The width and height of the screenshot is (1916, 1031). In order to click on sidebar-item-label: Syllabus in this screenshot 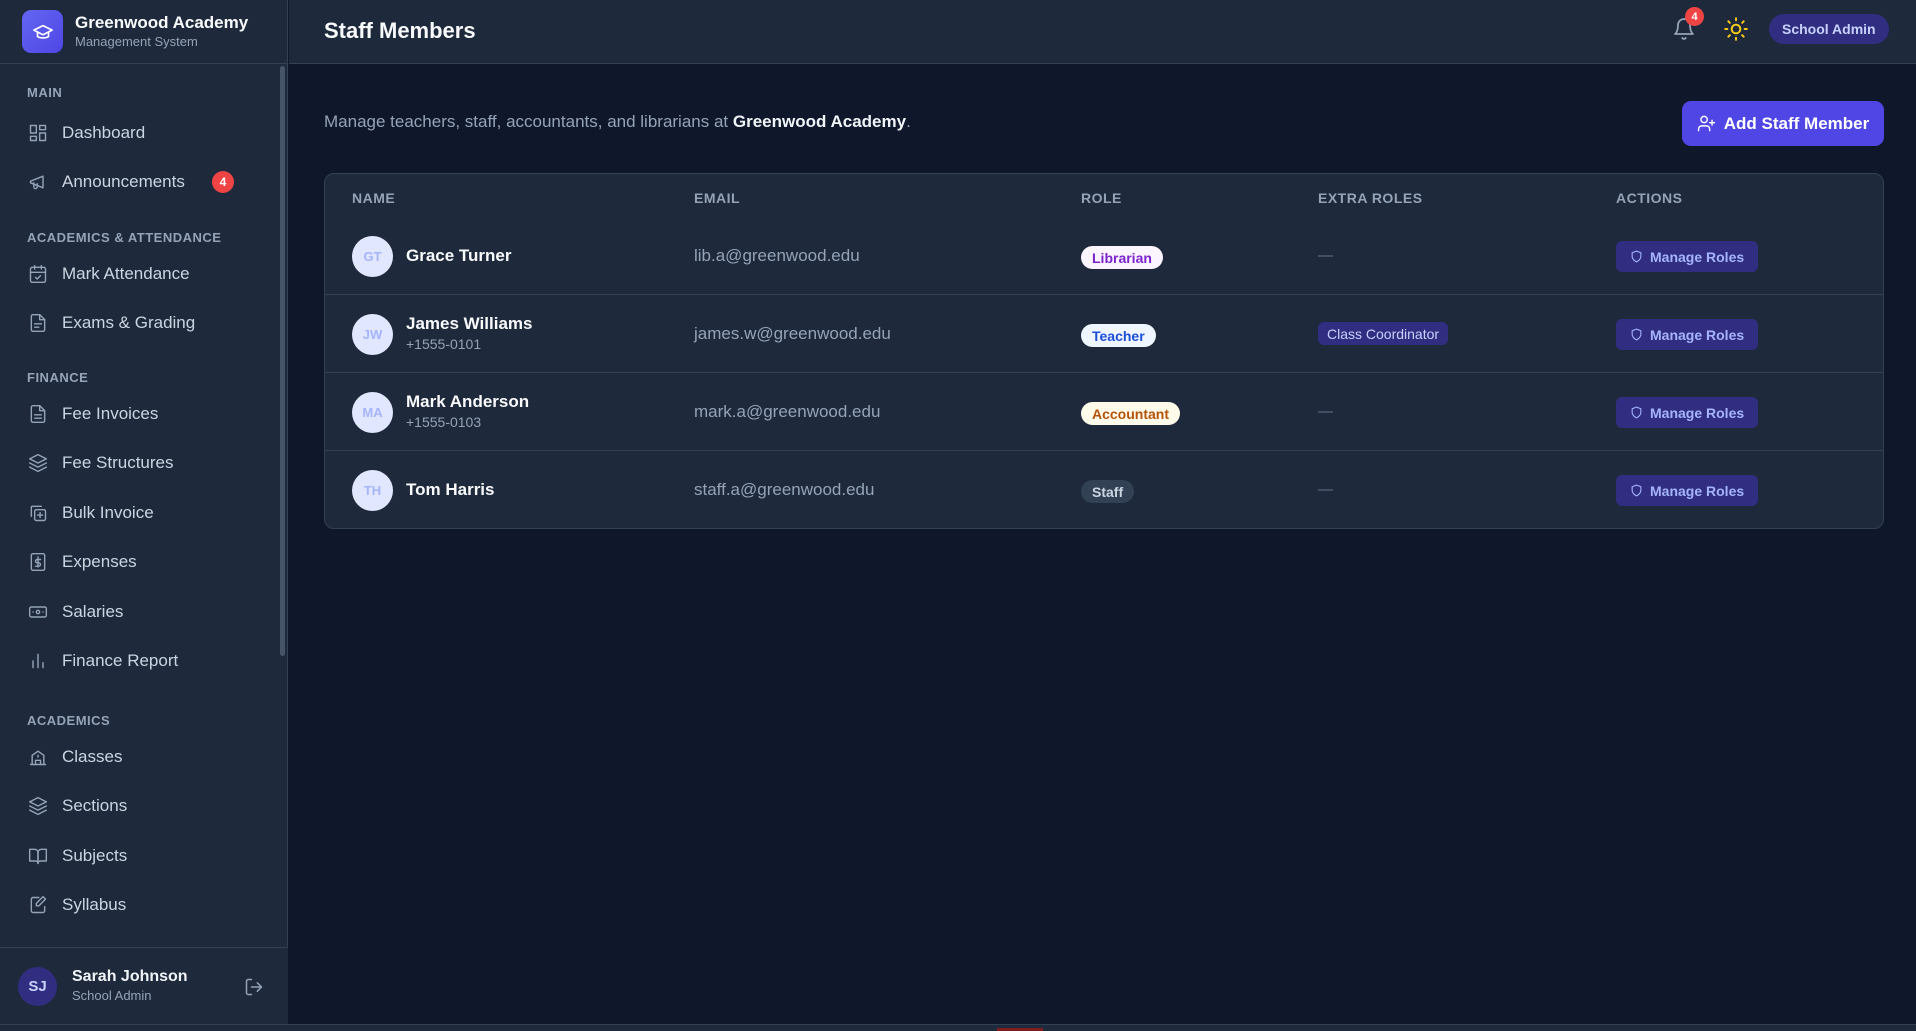, I will do `click(94, 904)`.